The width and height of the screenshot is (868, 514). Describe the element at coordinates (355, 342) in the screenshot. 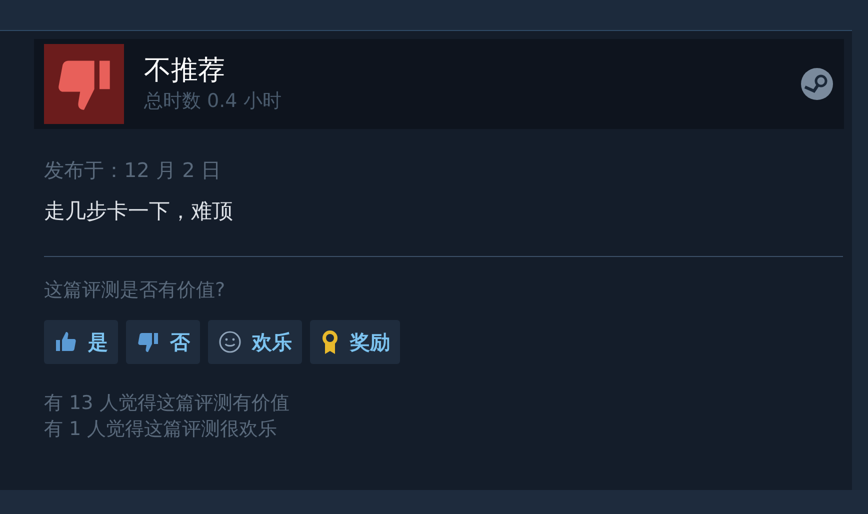

I see `vote-button: 奖励` at that location.